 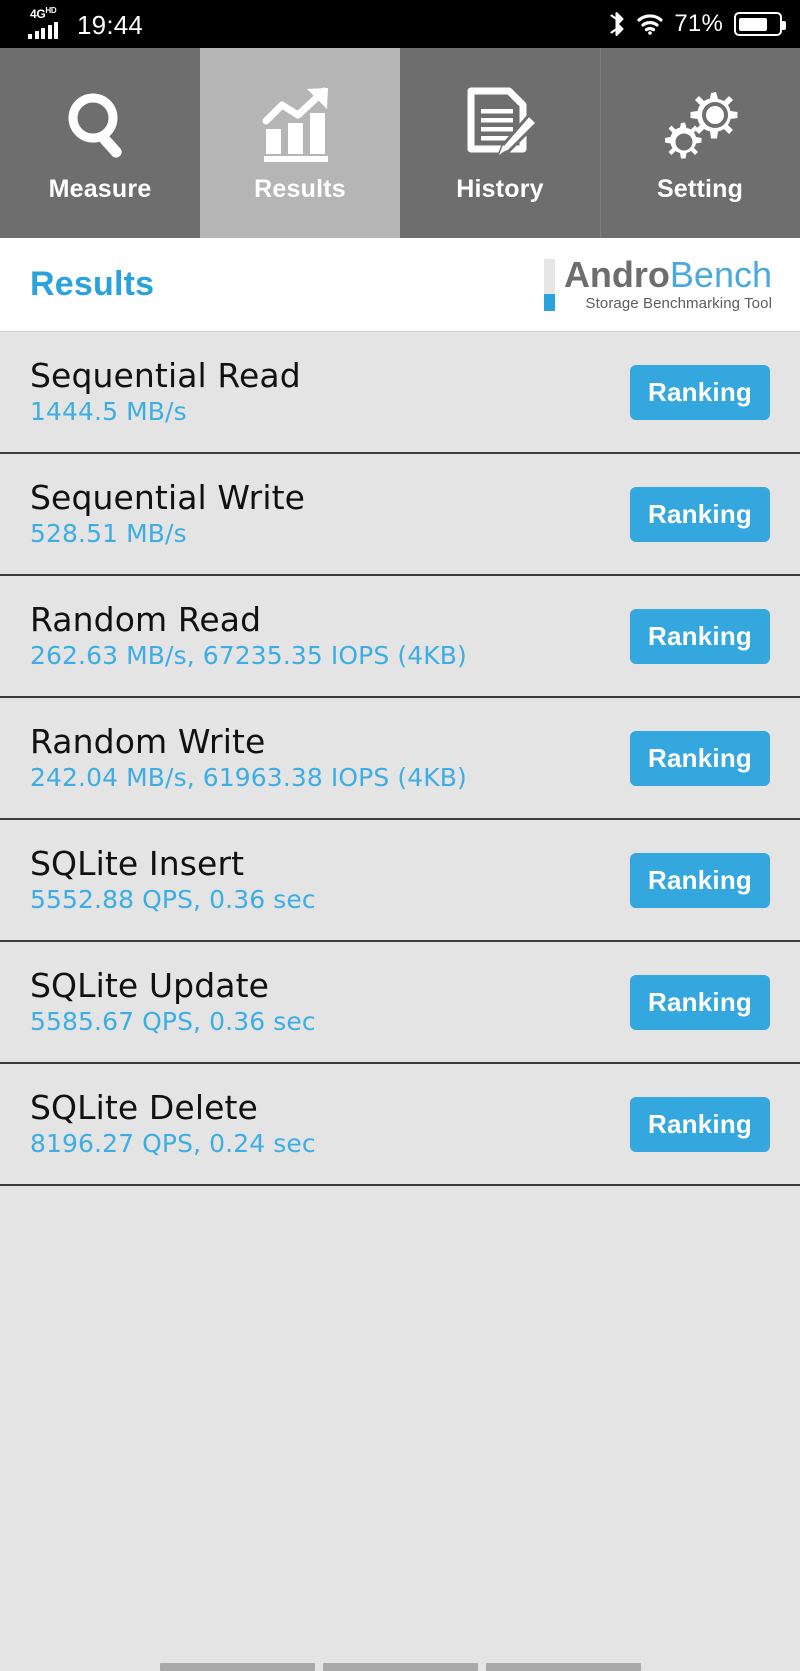 I want to click on network-type-label: 4G, so click(x=38, y=14).